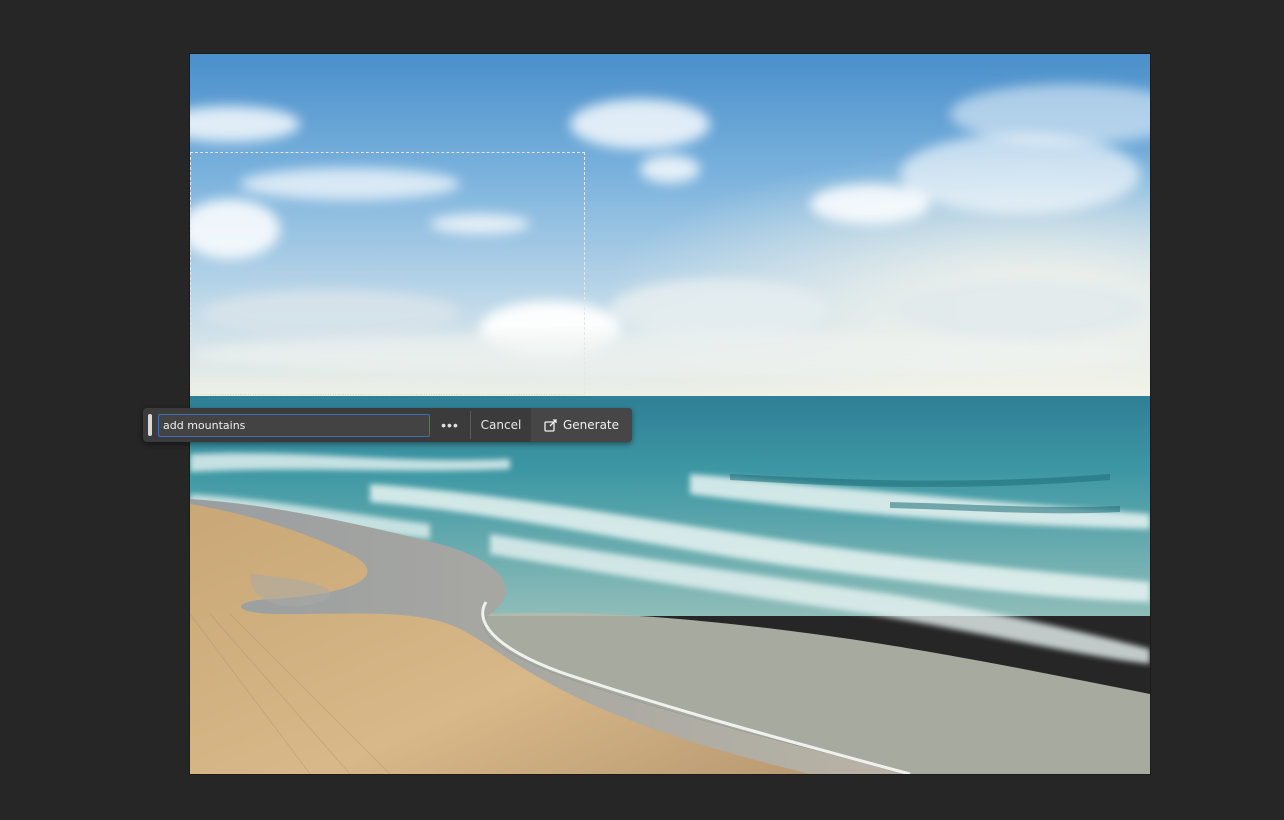 The height and width of the screenshot is (820, 1284). Describe the element at coordinates (294, 425) in the screenshot. I see `prompt-input` at that location.